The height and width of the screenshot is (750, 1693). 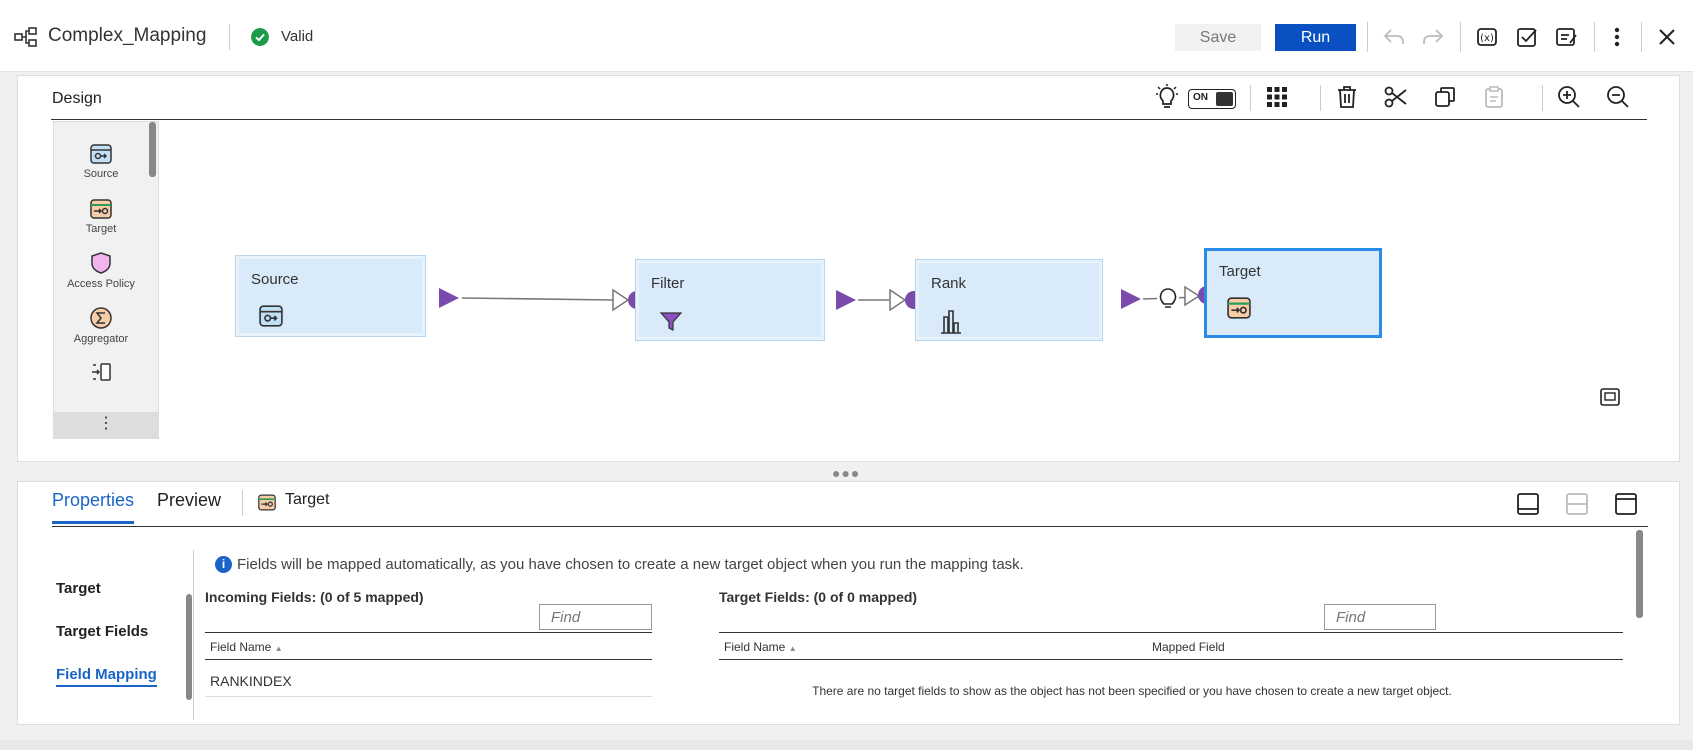 What do you see at coordinates (760, 647) in the screenshot?
I see `target-column-field-name: Field Name ▲` at bounding box center [760, 647].